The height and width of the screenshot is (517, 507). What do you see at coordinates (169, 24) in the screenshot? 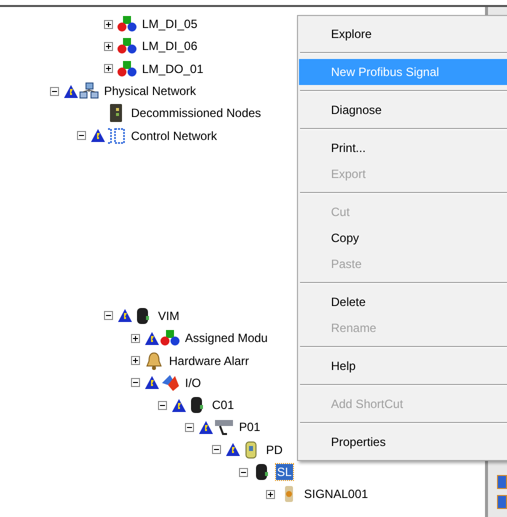
I see `tree-item: LM_DI_05` at bounding box center [169, 24].